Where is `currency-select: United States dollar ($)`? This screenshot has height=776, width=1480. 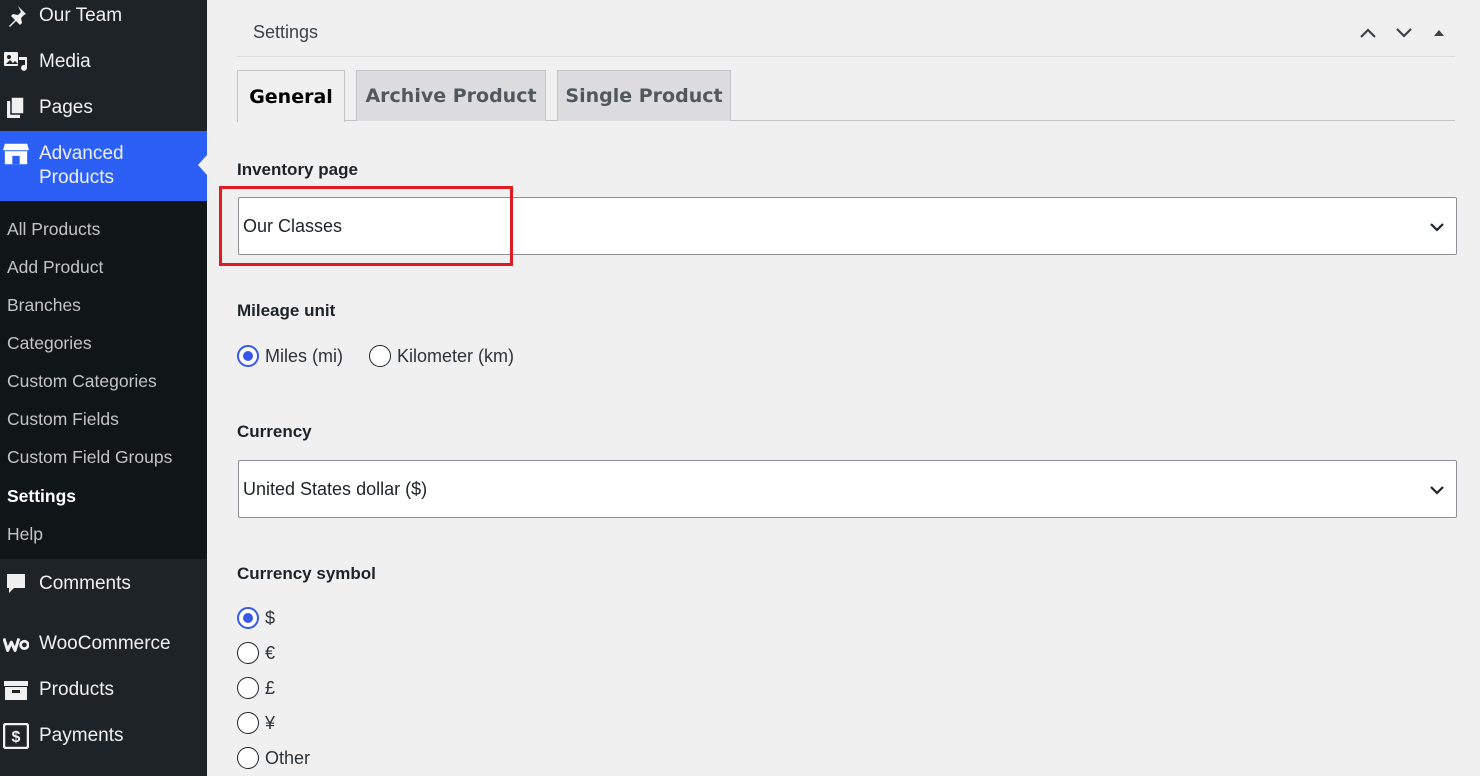 currency-select: United States dollar ($) is located at coordinates (847, 489).